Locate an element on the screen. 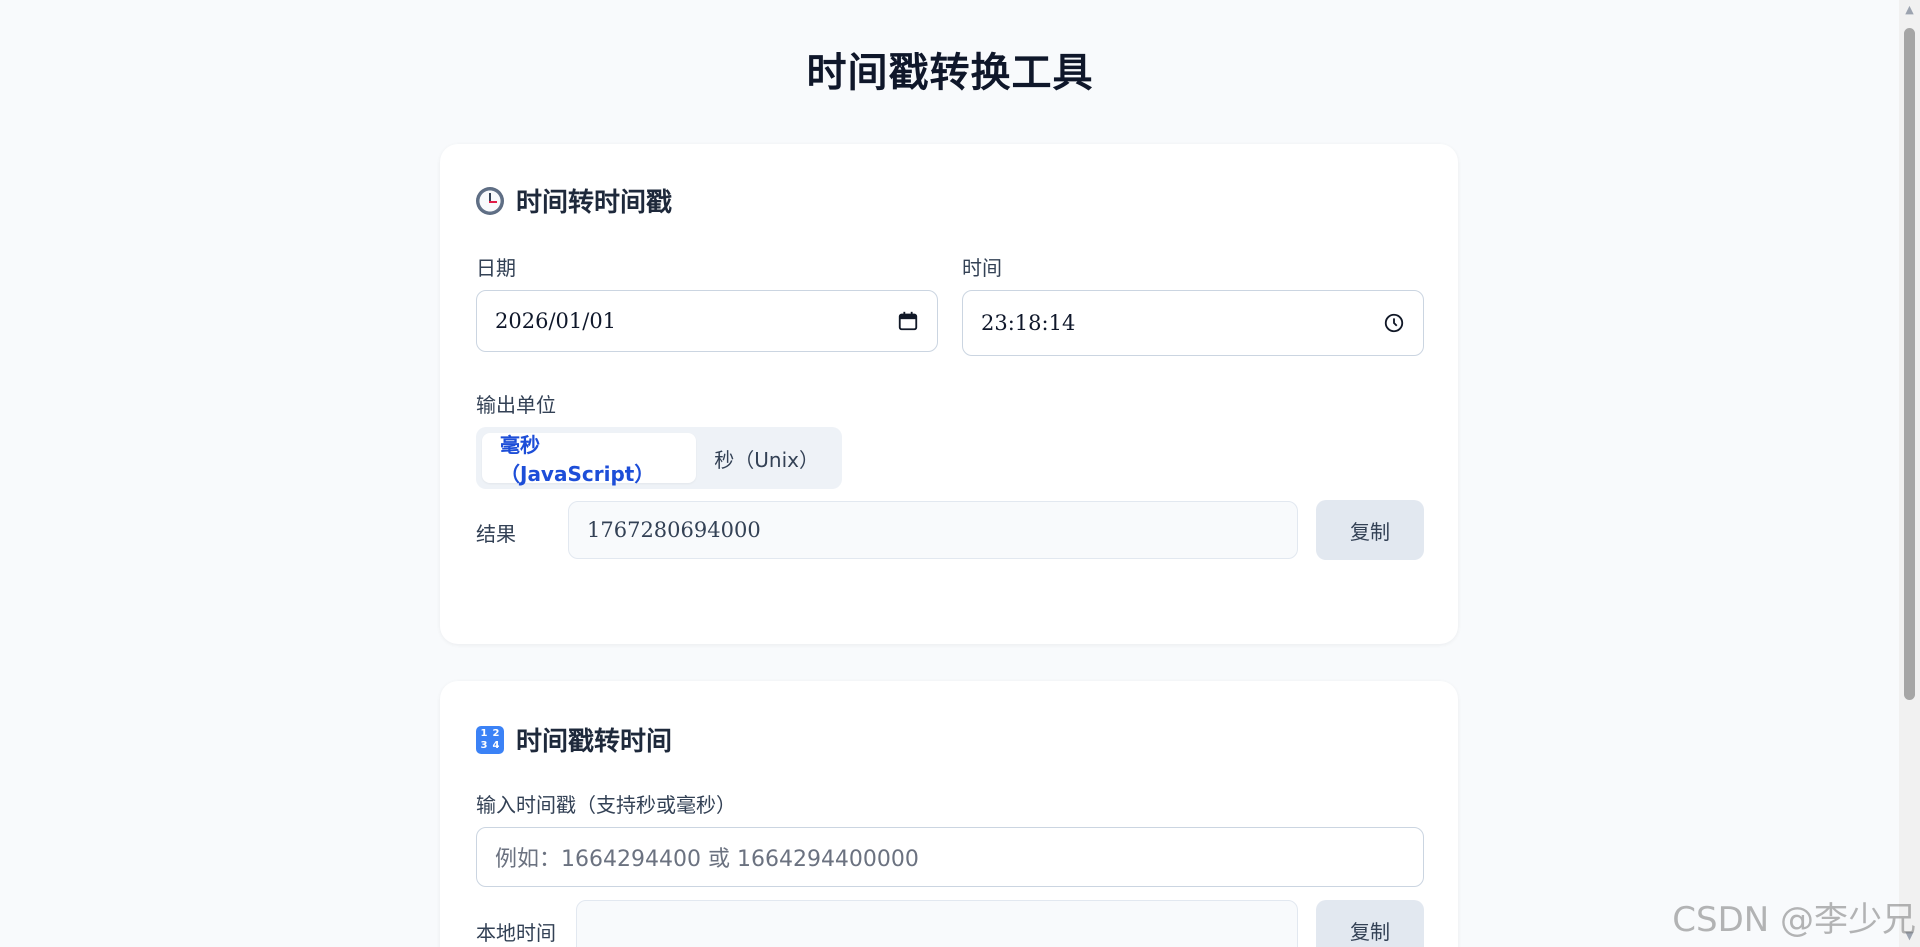 Image resolution: width=1920 pixels, height=947 pixels. unit-toggle: 毫秒（JavaScript） 秒（Unix） is located at coordinates (659, 458).